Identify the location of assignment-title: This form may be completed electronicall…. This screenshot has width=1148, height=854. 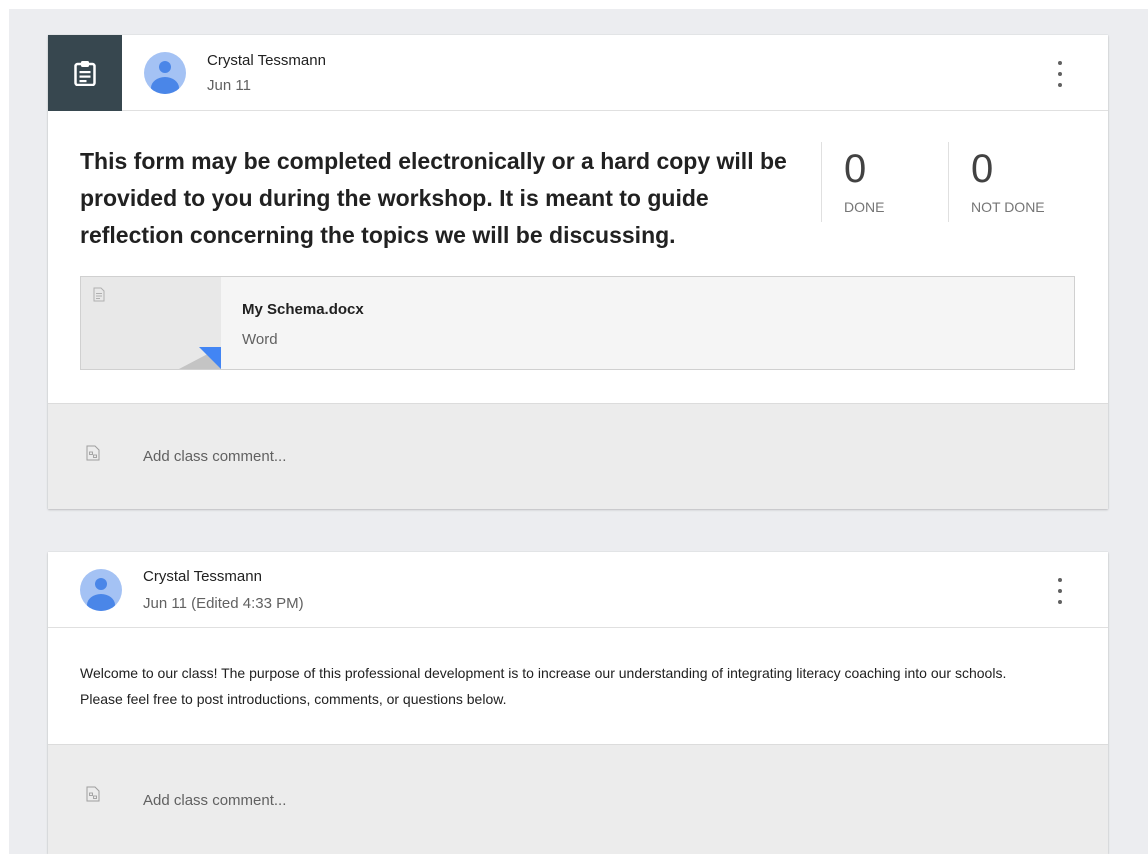
(440, 198).